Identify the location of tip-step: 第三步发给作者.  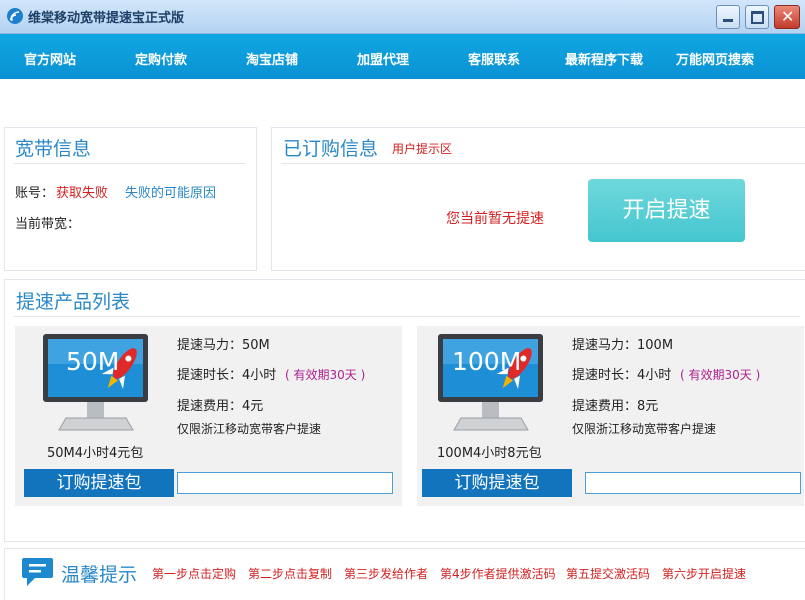
(386, 574).